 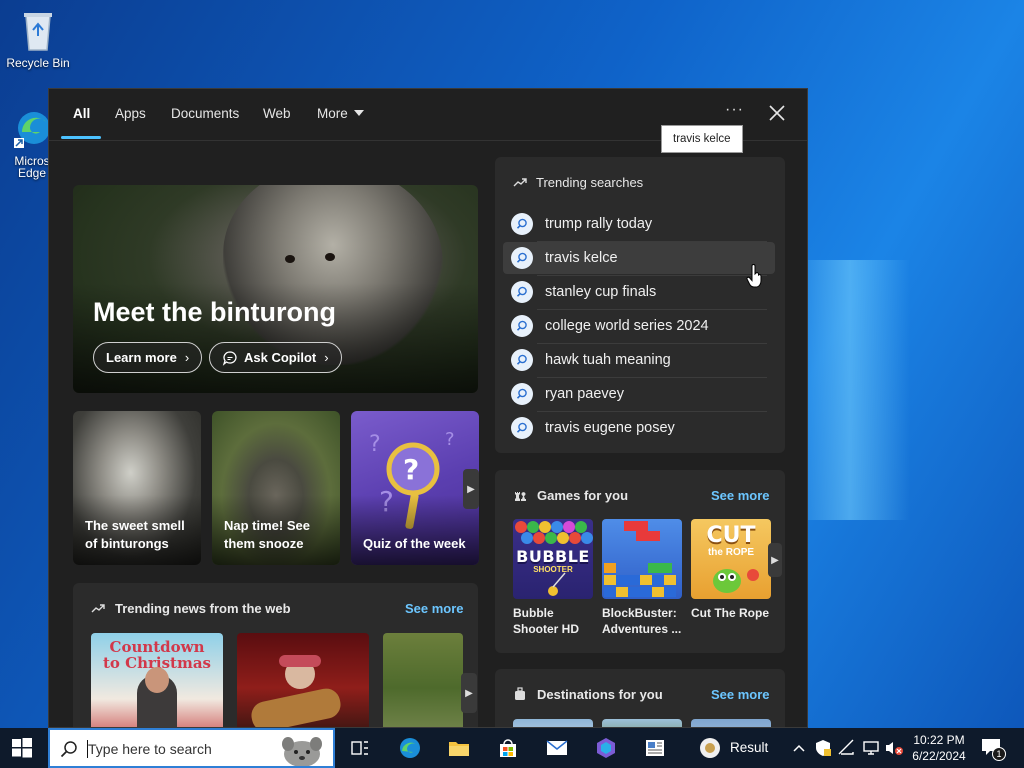 What do you see at coordinates (999, 754) in the screenshot?
I see `notification-badge: 1` at bounding box center [999, 754].